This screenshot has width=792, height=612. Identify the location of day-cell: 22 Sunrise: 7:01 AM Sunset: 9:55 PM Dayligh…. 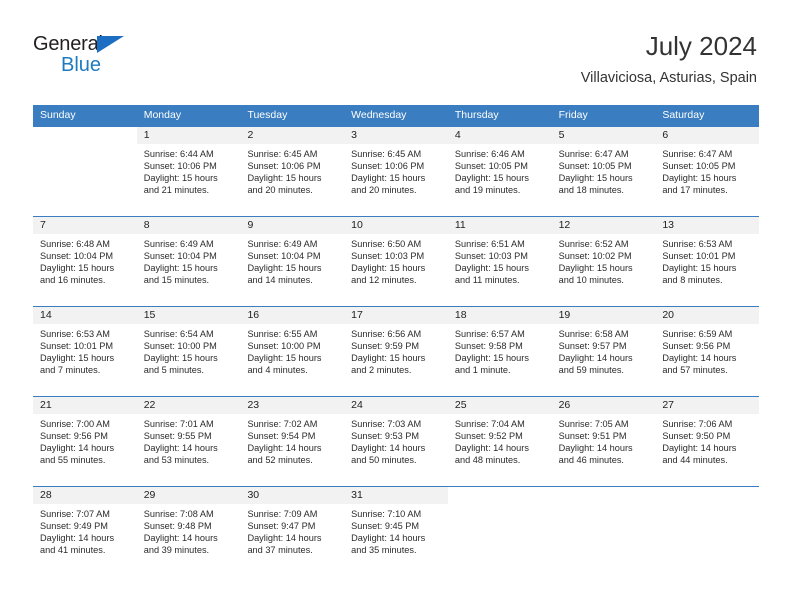
(188, 441).